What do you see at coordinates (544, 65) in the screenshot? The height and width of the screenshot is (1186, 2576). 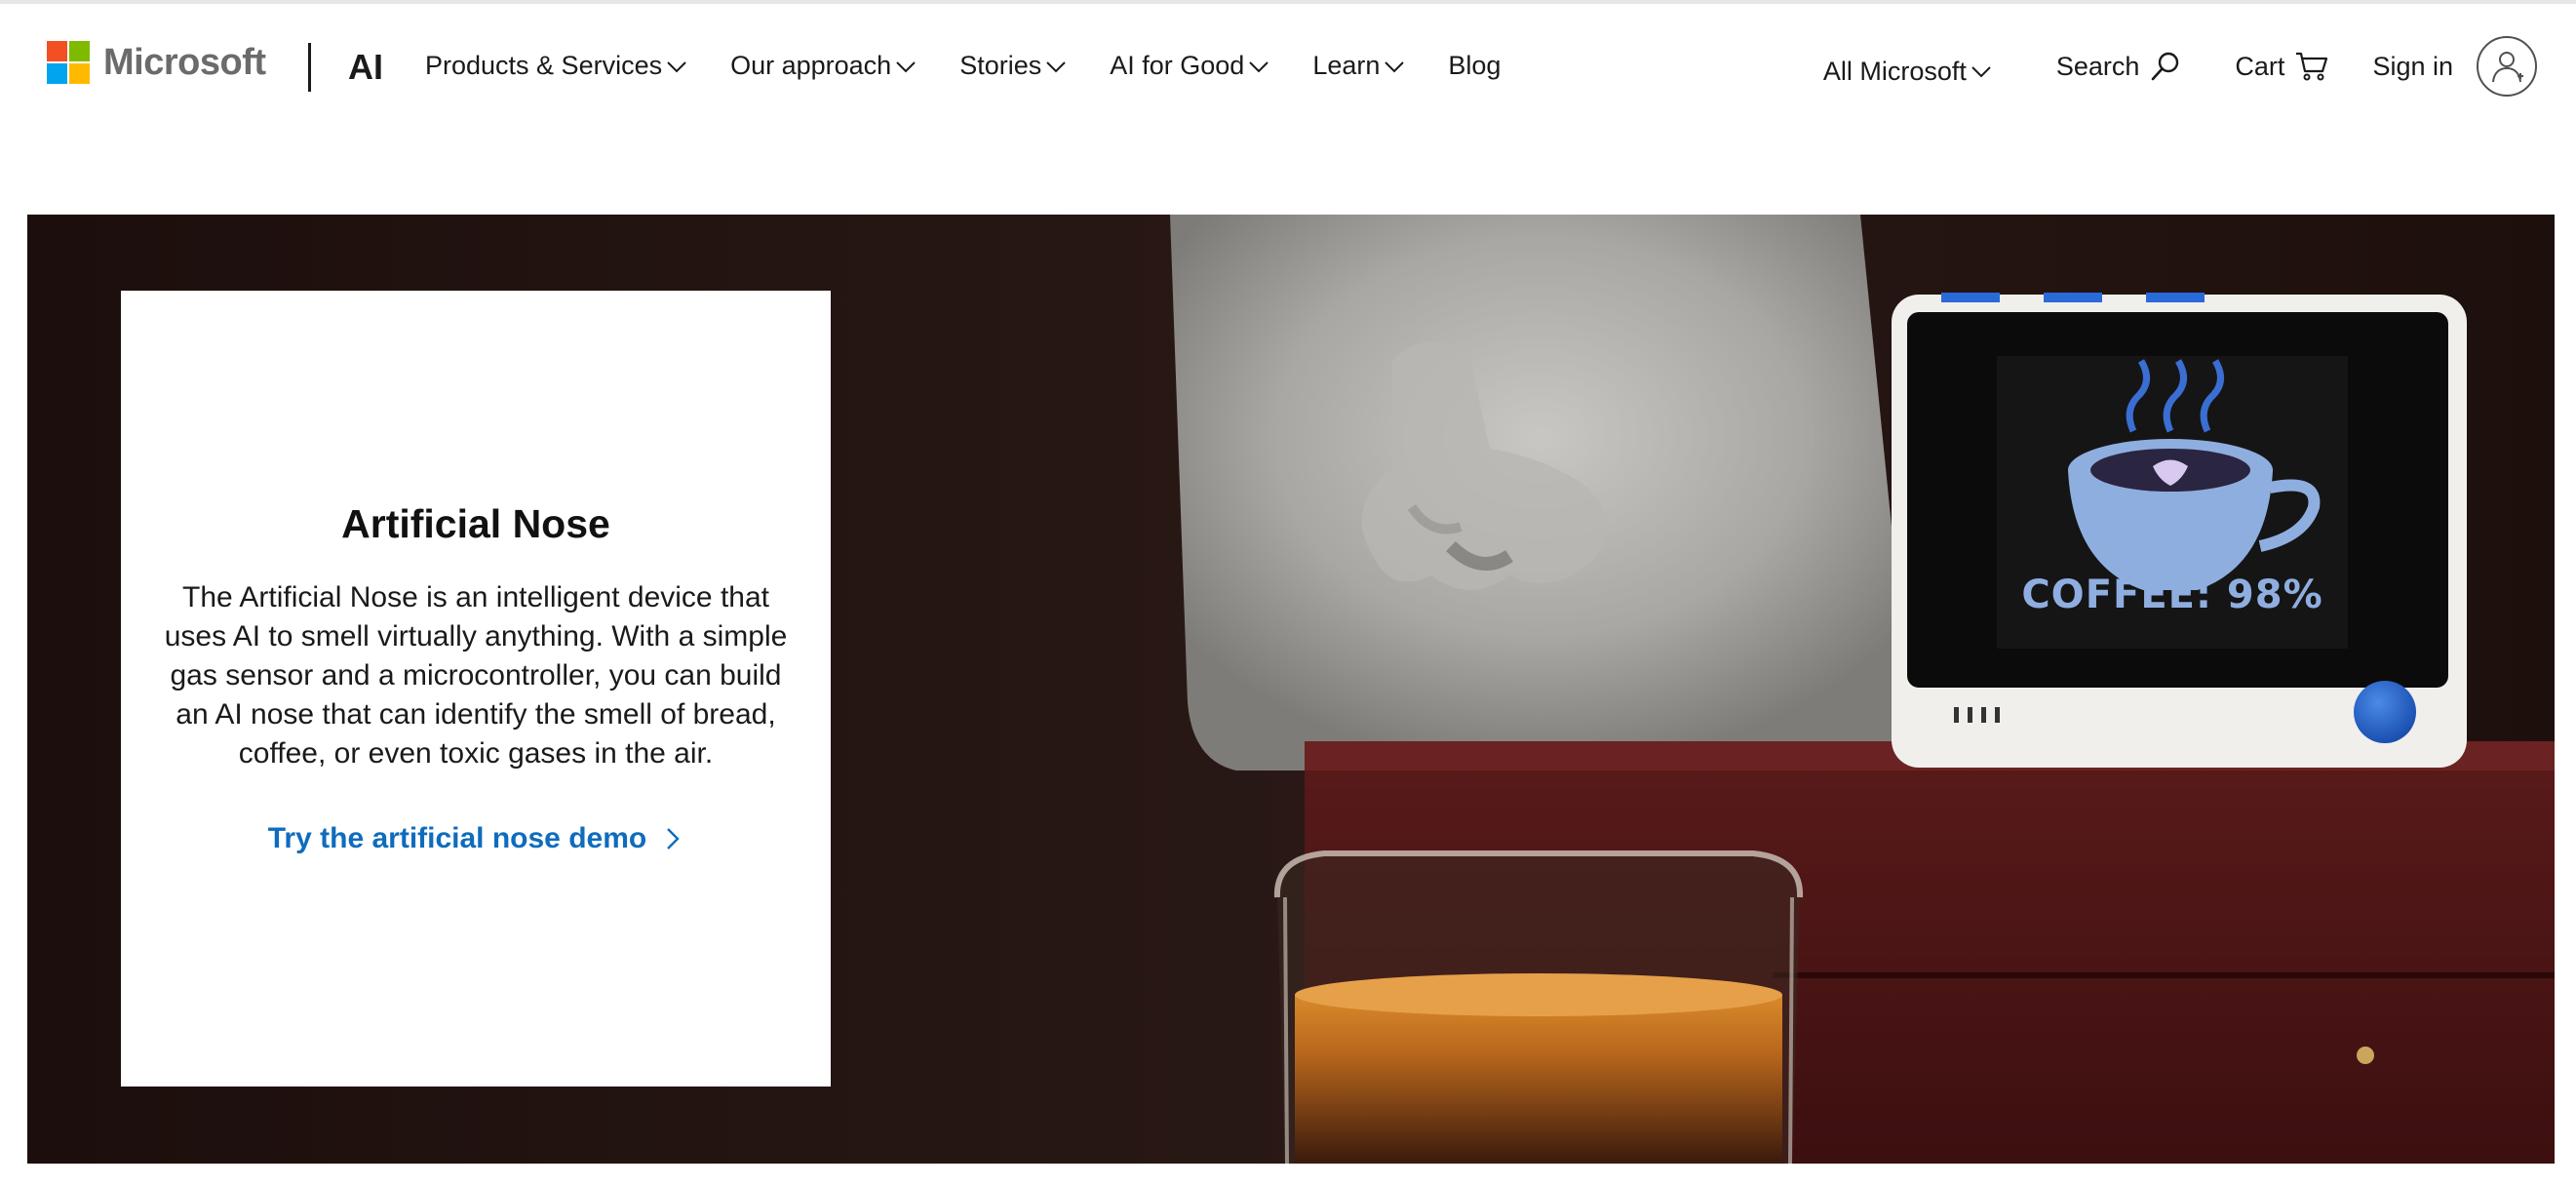 I see `nav-label: Products & Services` at bounding box center [544, 65].